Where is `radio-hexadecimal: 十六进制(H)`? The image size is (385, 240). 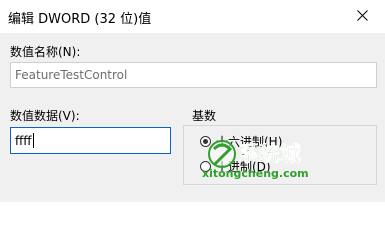 radio-hexadecimal: 十六进制(H) is located at coordinates (241, 141).